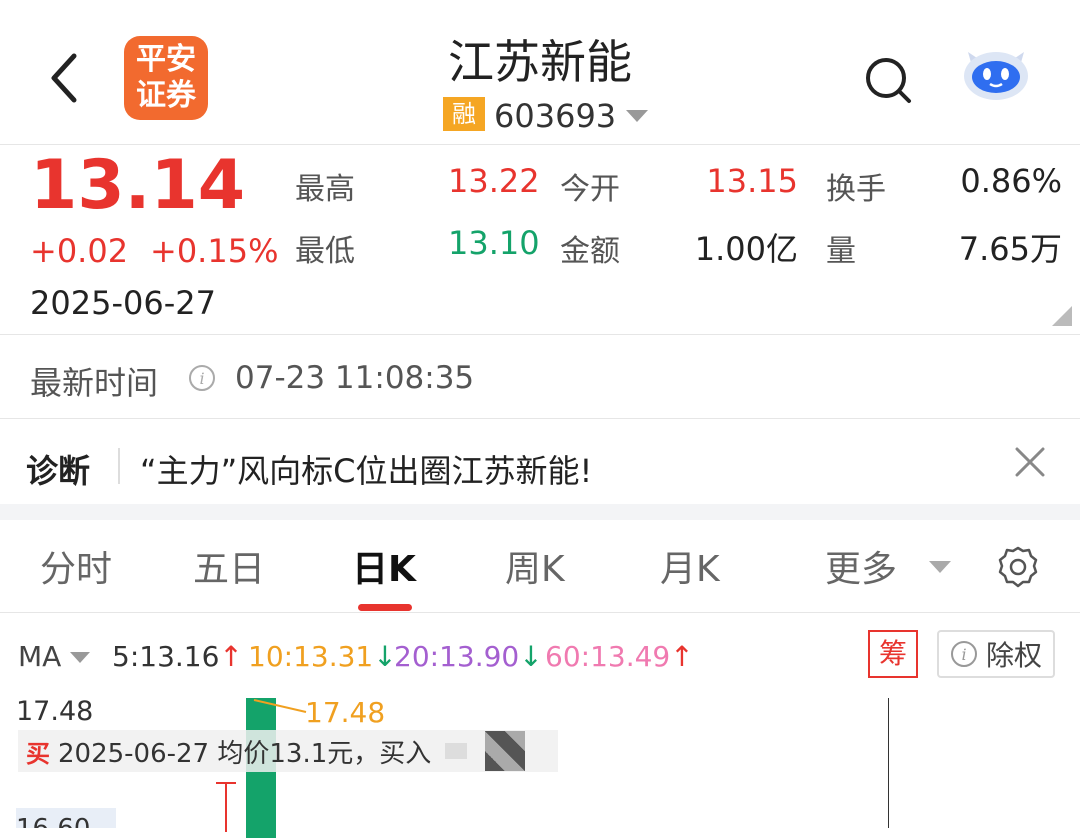 The image size is (1080, 838). Describe the element at coordinates (531, 656) in the screenshot. I see `down-arrow-icon: ↓` at that location.